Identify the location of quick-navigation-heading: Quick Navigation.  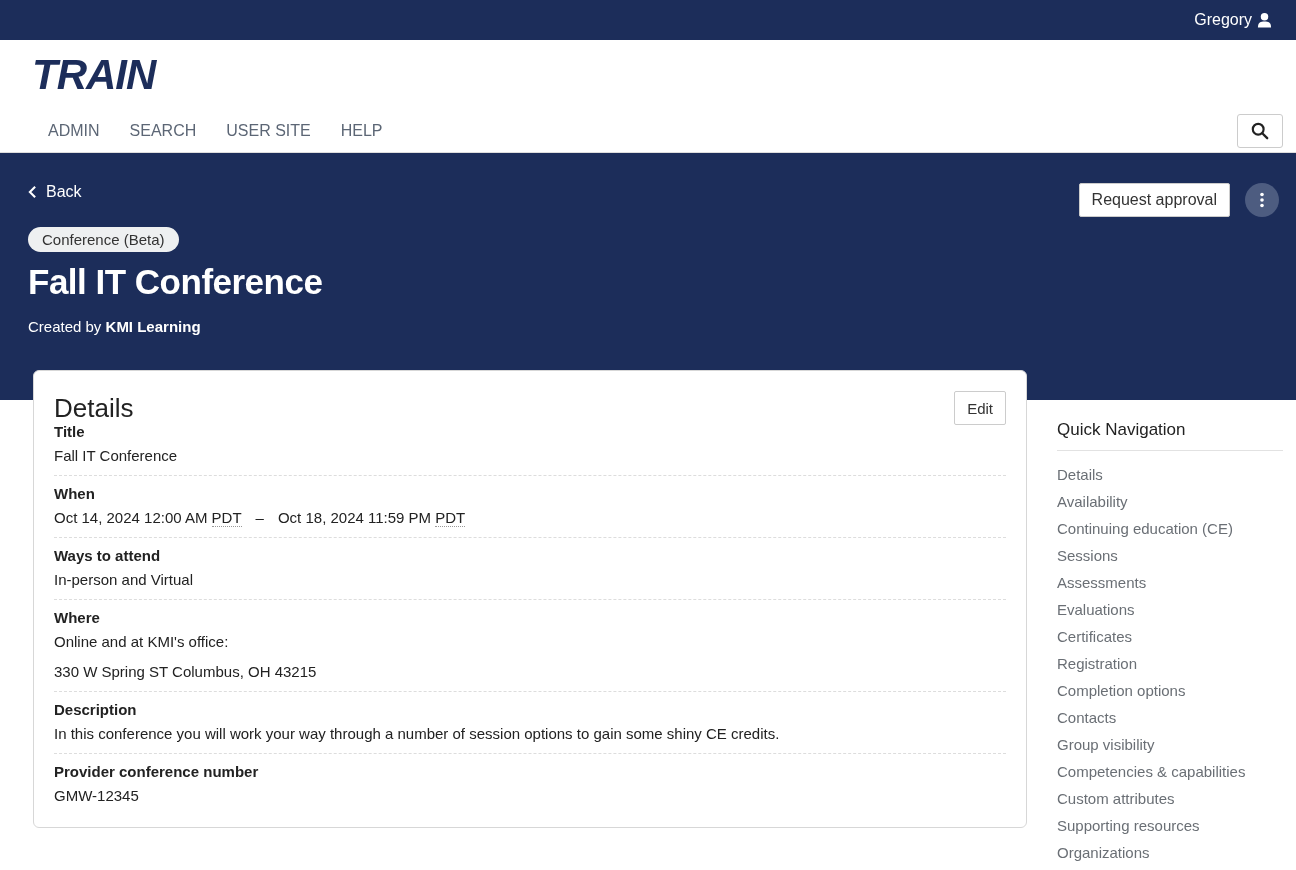
(1170, 435).